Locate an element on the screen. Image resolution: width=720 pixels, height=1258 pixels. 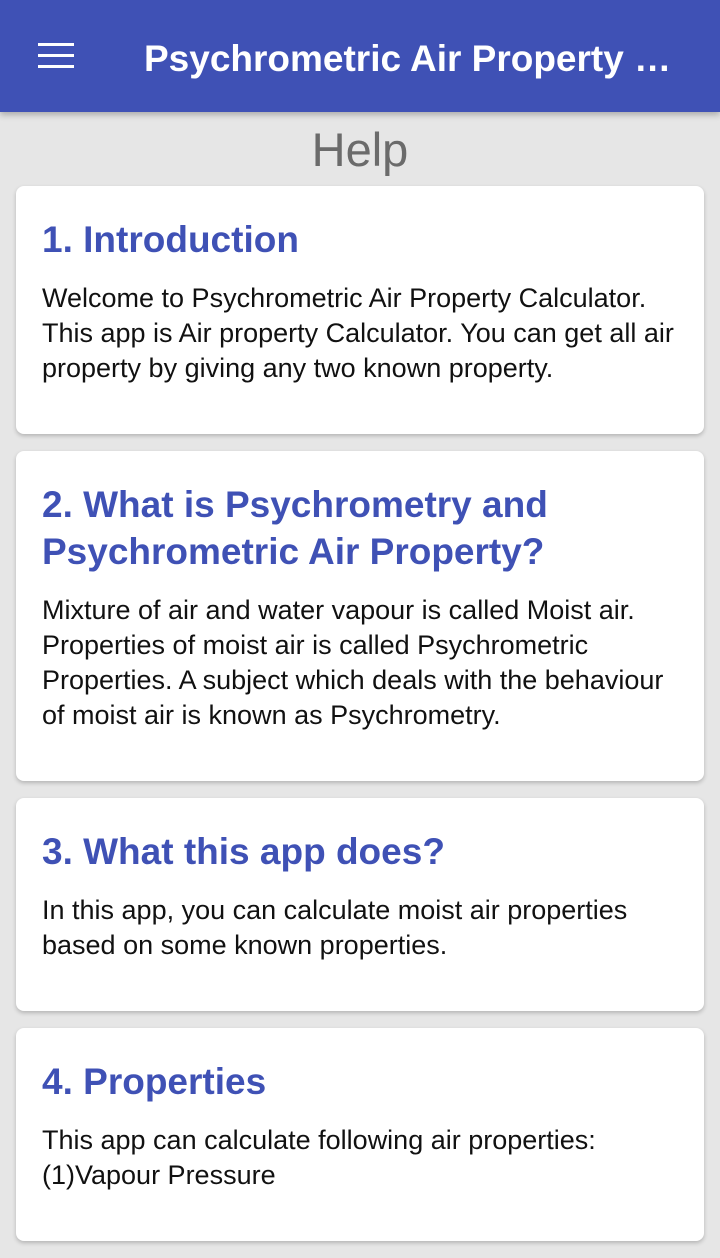
page-title: Help is located at coordinates (360, 149).